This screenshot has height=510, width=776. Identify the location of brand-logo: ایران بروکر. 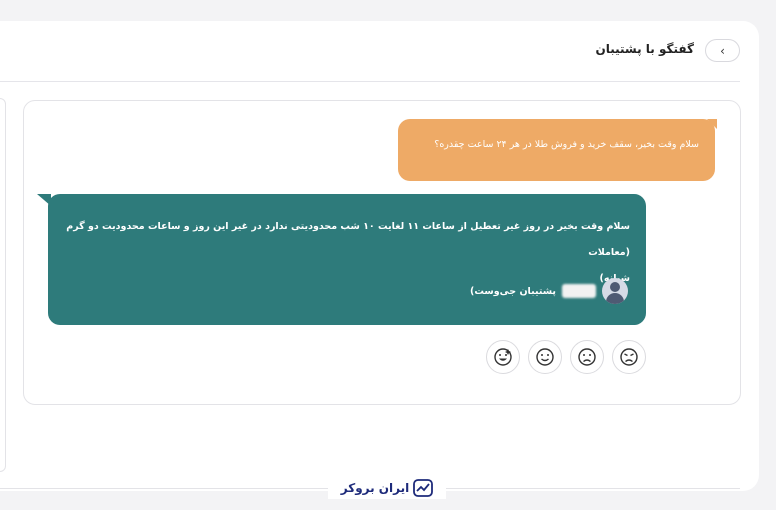
(387, 488).